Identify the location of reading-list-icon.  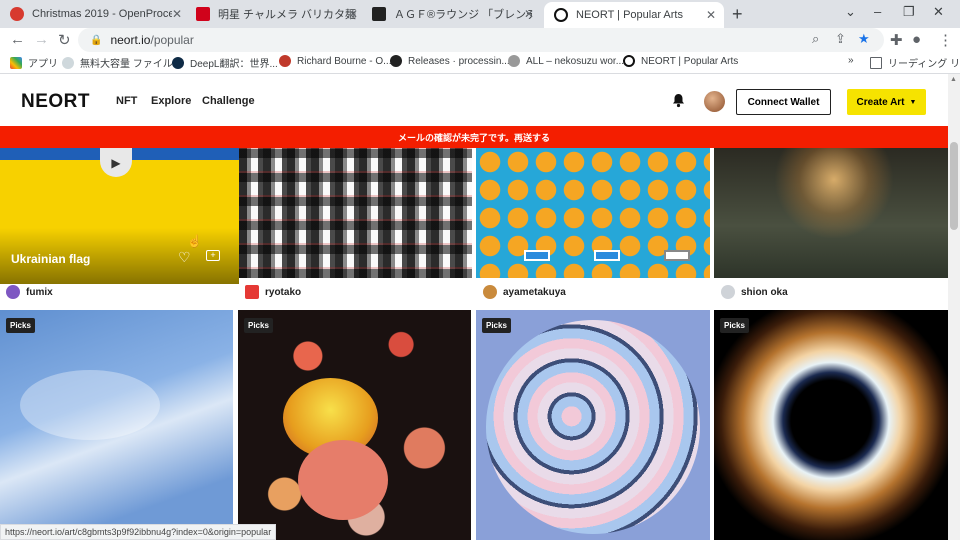
(876, 62).